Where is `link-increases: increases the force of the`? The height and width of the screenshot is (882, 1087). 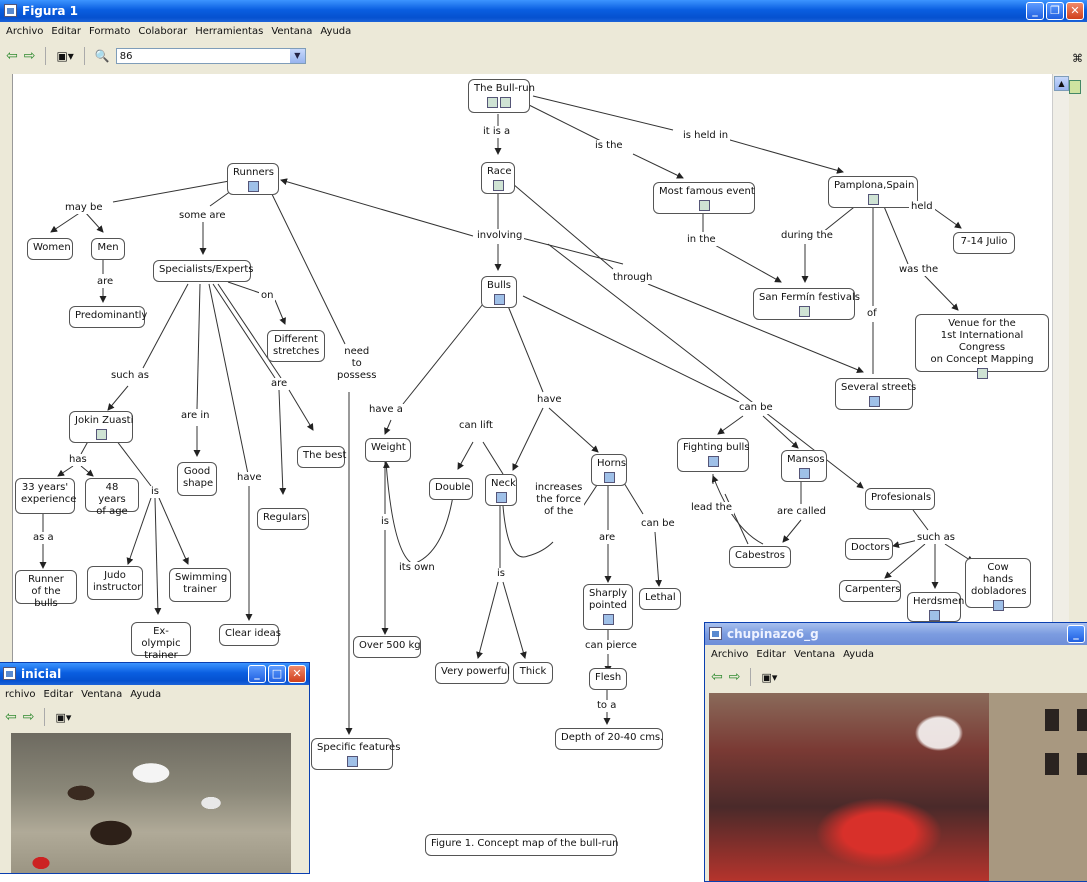 link-increases: increases the force of the is located at coordinates (559, 500).